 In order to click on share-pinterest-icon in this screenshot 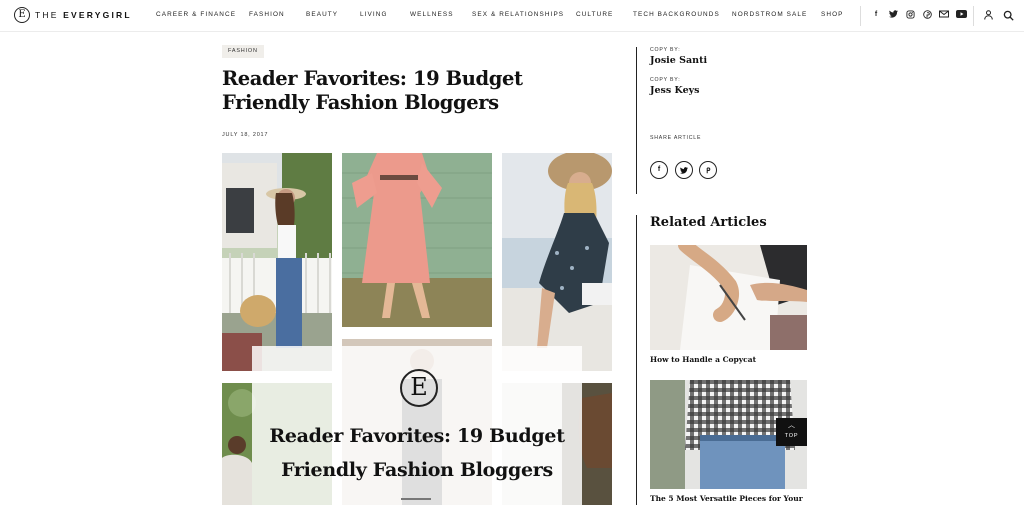, I will do `click(708, 170)`.